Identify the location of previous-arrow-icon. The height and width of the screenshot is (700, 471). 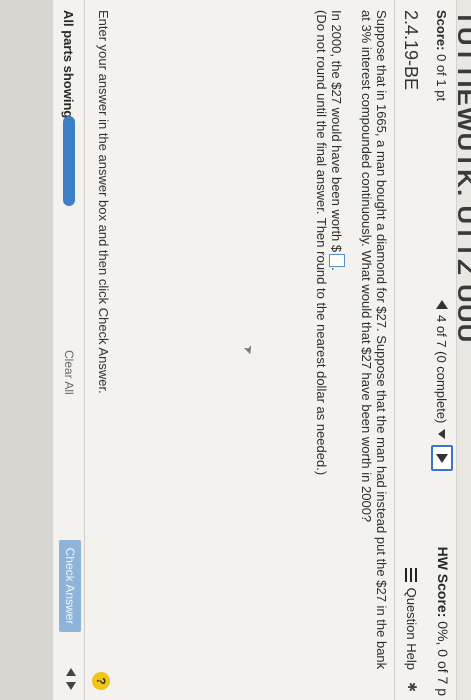
(71, 672).